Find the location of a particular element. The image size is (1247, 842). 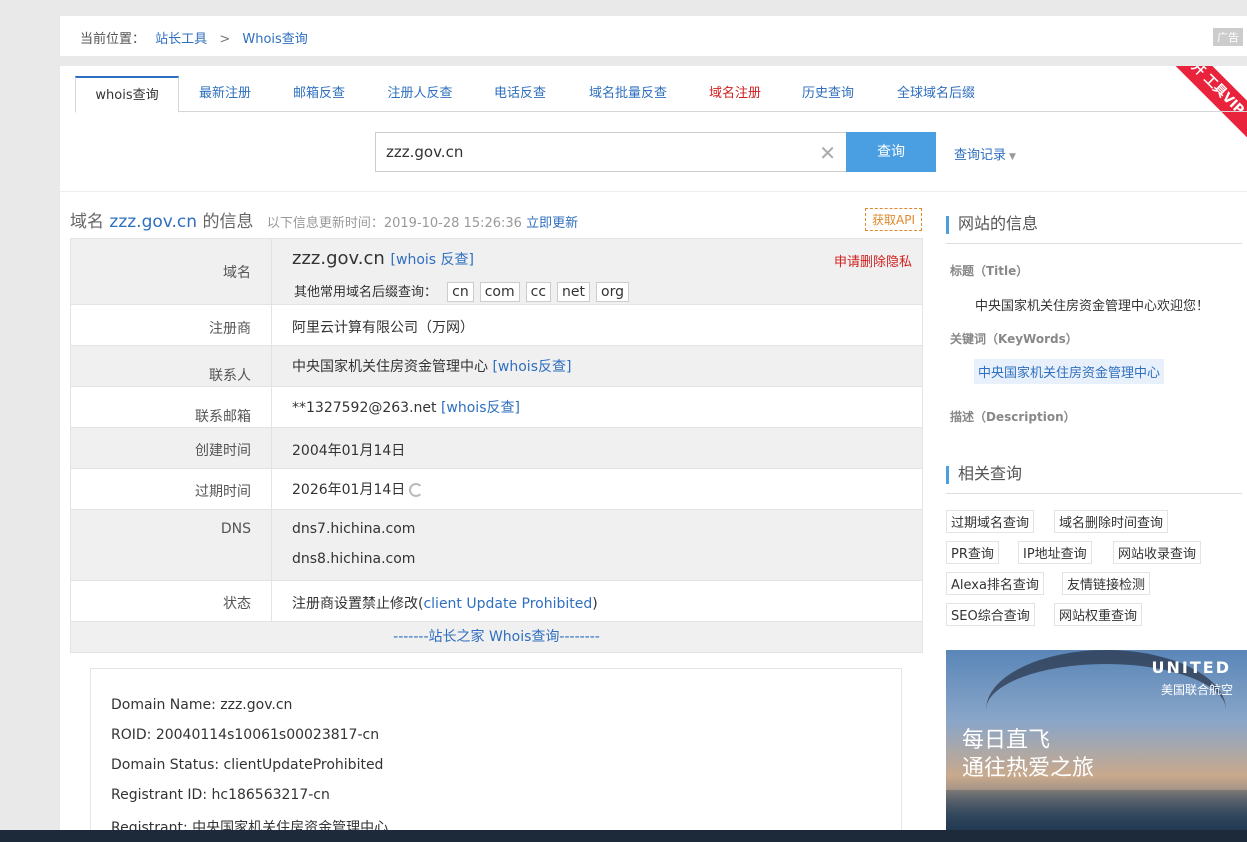

row-label: 状态 is located at coordinates (237, 604).